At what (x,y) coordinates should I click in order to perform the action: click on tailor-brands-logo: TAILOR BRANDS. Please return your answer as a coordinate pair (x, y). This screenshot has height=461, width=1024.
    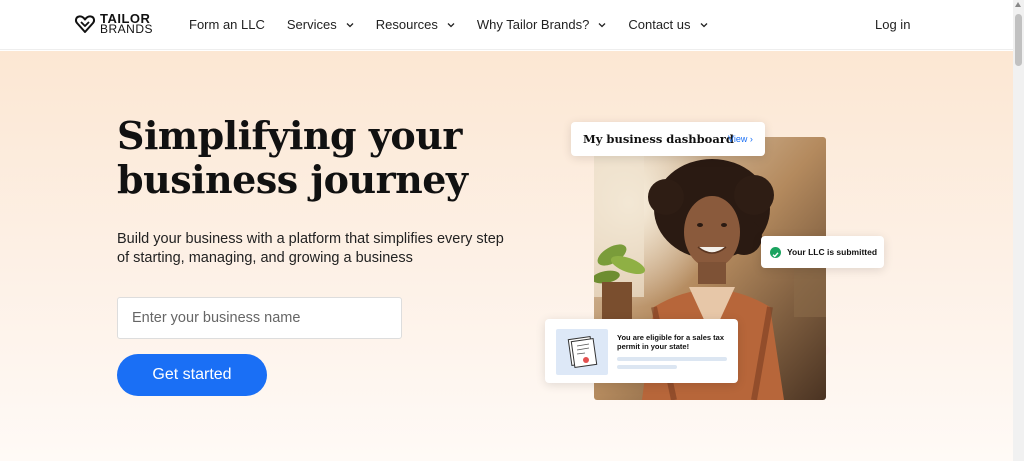
    Looking at the image, I should click on (114, 24).